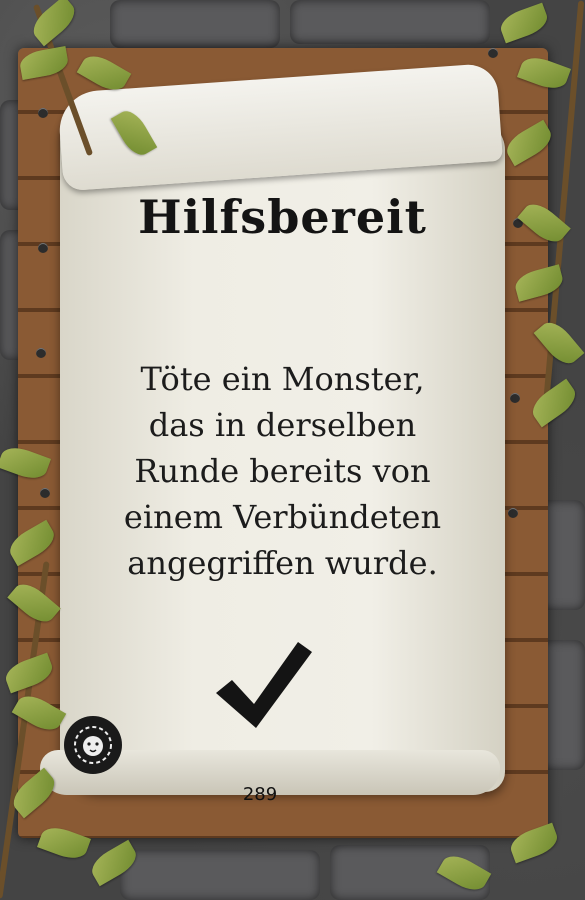 This screenshot has height=900, width=585. Describe the element at coordinates (282, 425) in the screenshot. I see `rules-line: das in derselben` at that location.